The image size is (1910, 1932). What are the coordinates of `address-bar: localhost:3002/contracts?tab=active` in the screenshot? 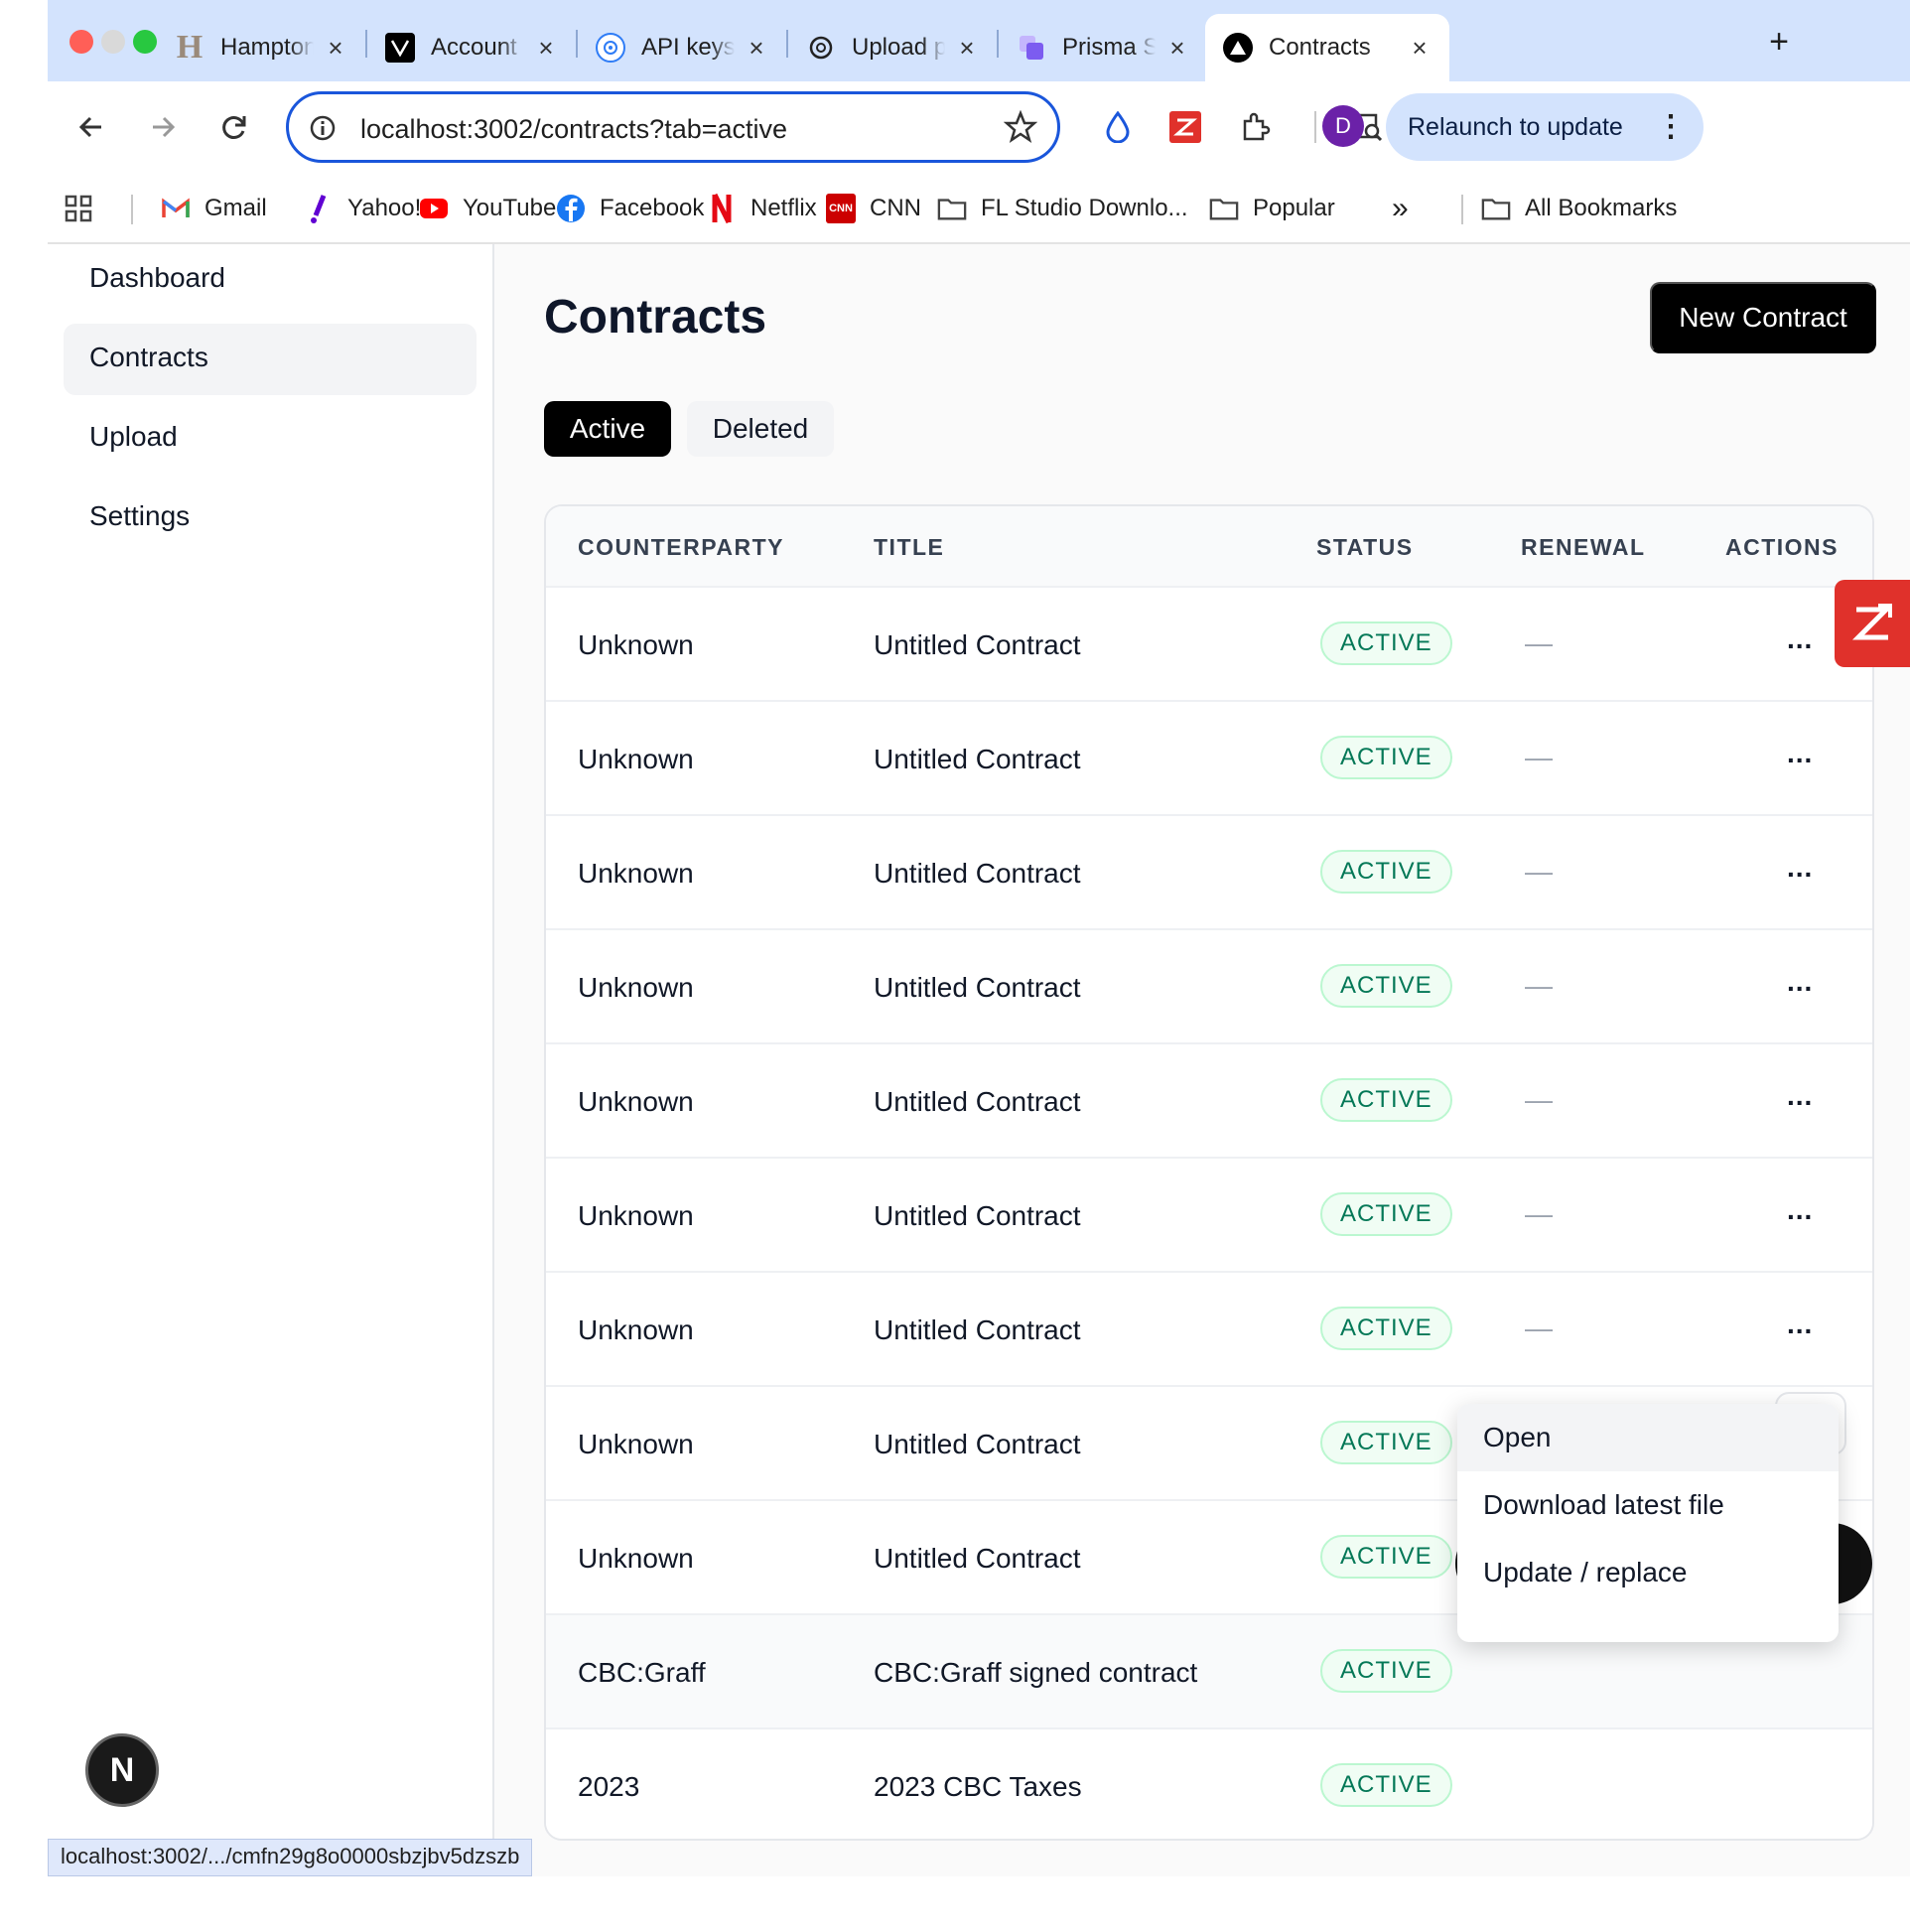 It's located at (673, 127).